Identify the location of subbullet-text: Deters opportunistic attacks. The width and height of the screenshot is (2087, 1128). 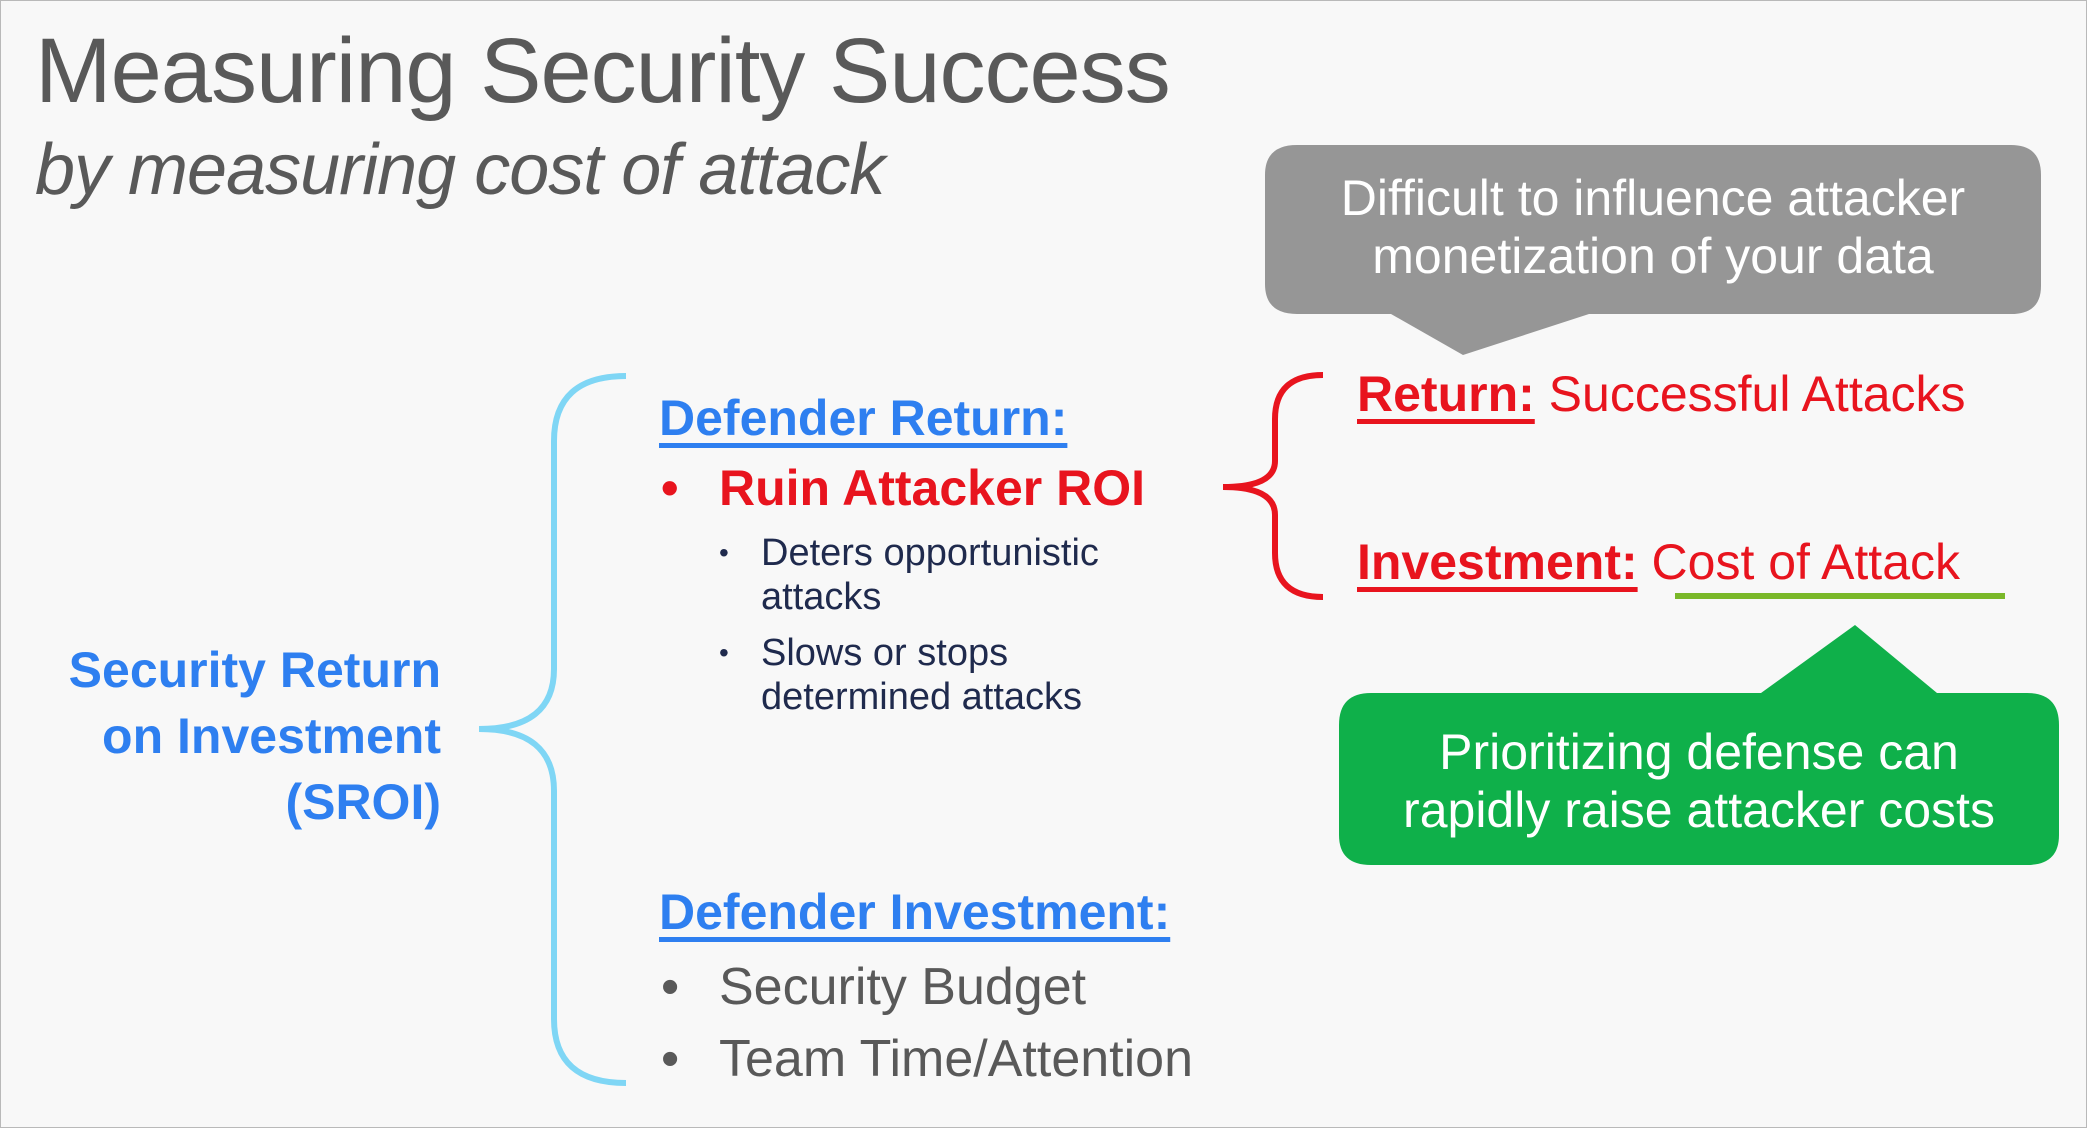
(930, 575).